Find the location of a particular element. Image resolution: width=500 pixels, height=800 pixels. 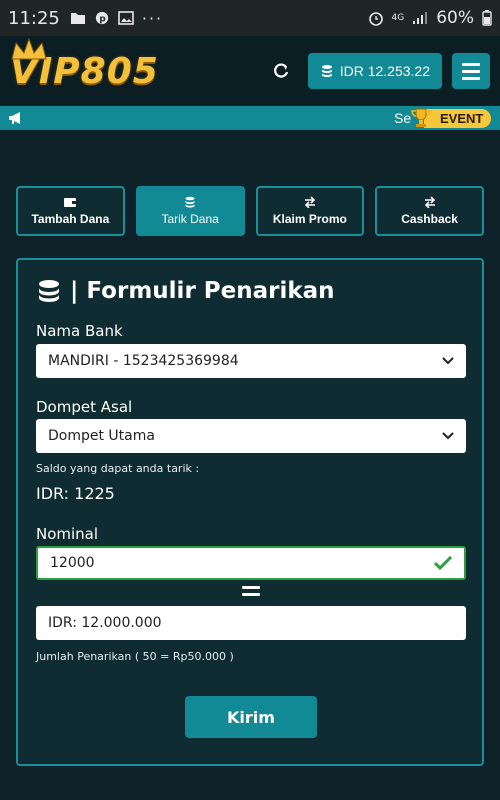

bank-select: MANDIRI - 1523425369984 is located at coordinates (251, 361).